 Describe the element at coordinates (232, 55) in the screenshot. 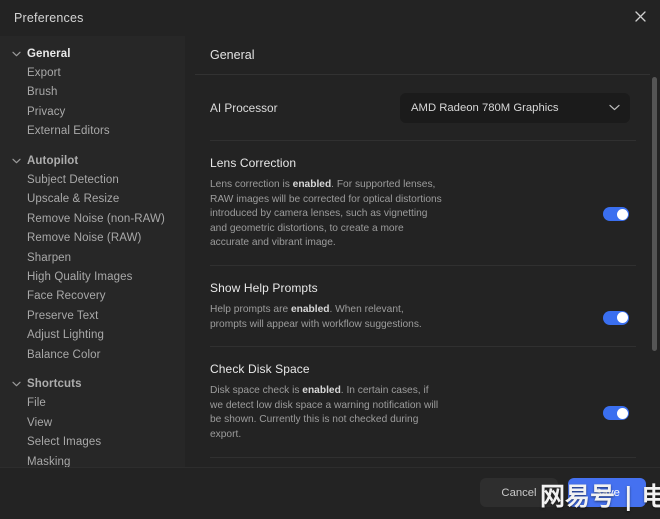

I see `page-title: General` at that location.